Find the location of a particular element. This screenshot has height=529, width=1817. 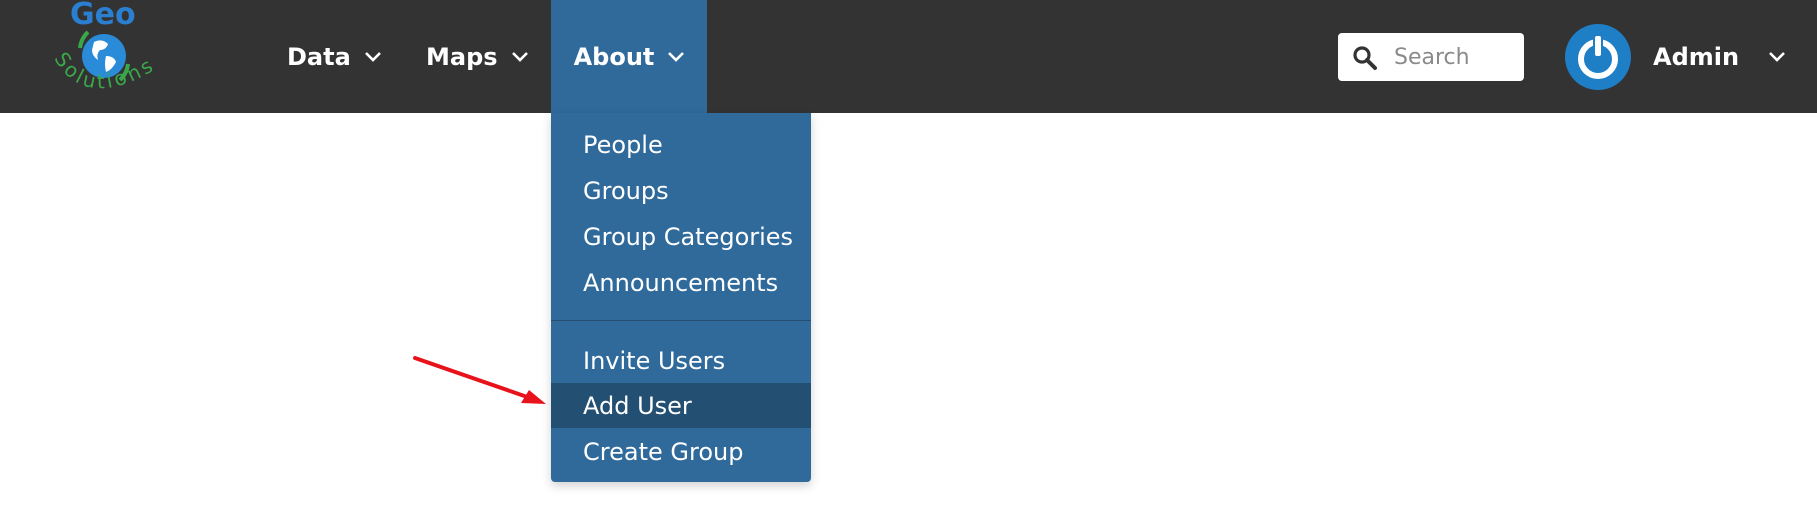

power-icon is located at coordinates (1598, 57).